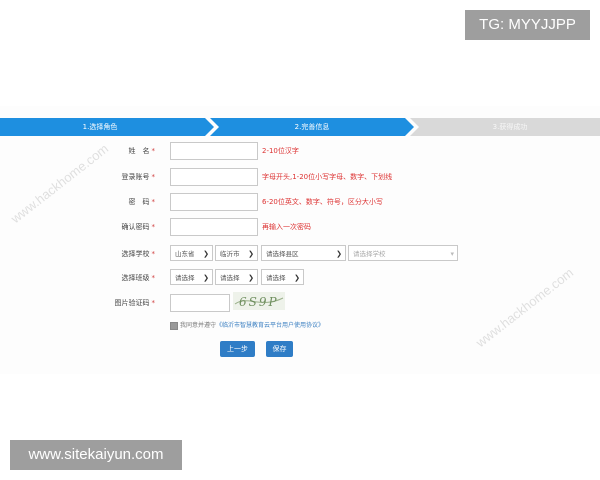 Image resolution: width=600 pixels, height=480 pixels. What do you see at coordinates (300, 303) in the screenshot?
I see `captcha-row: 图片验证码 * 6S9P` at bounding box center [300, 303].